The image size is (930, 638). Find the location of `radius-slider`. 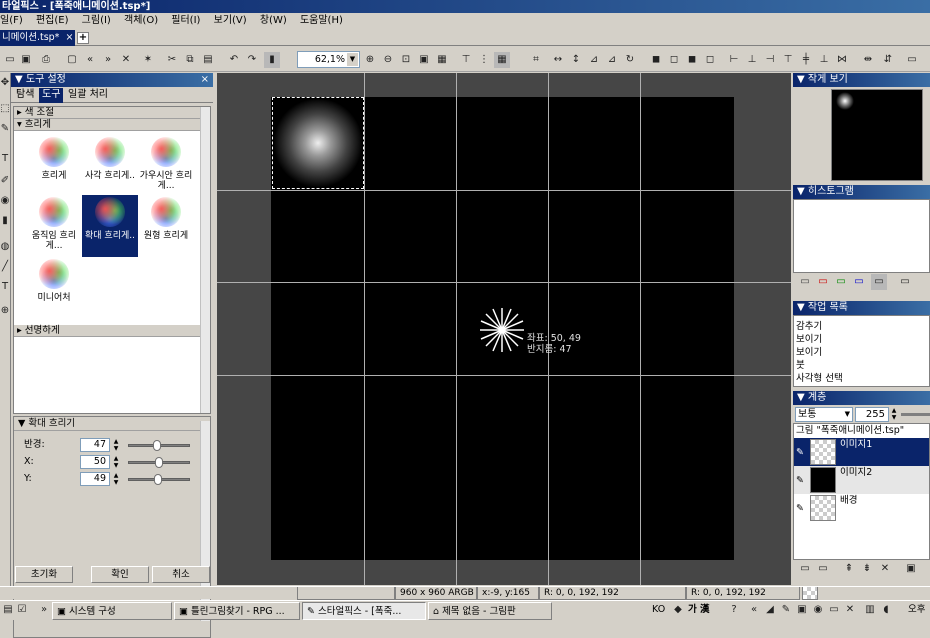

radius-slider is located at coordinates (159, 445).